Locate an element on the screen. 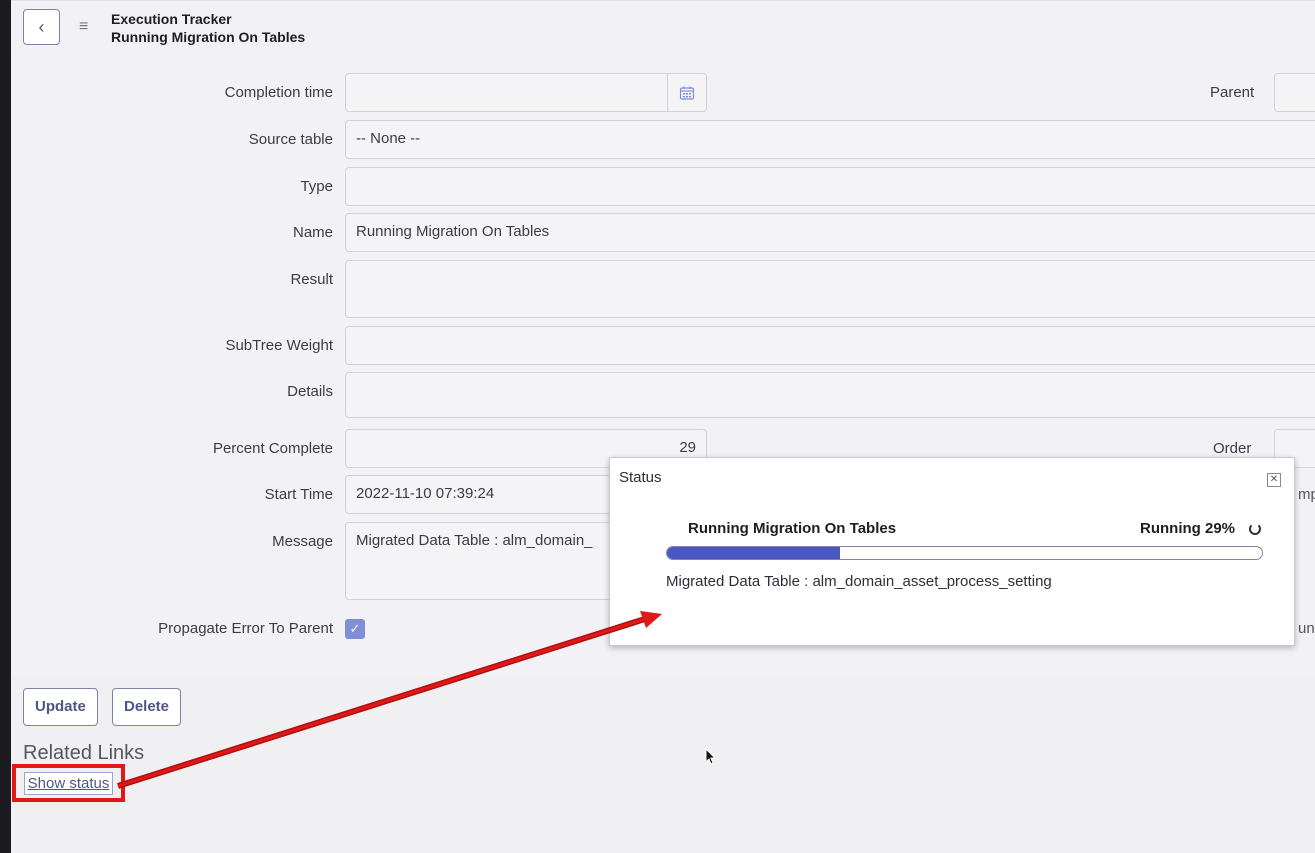  subtree-weight-label: SubTree Weight is located at coordinates (279, 345).